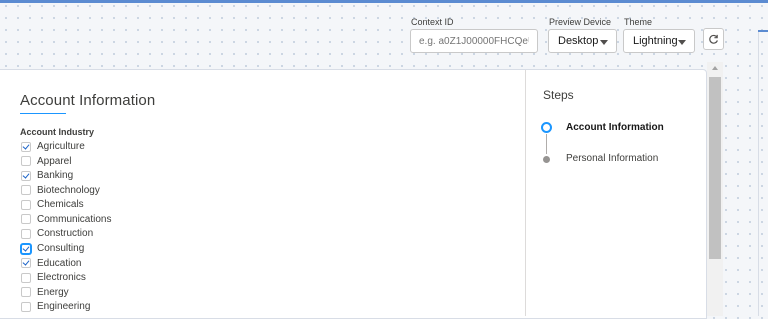 The height and width of the screenshot is (319, 768). Describe the element at coordinates (384, 1) in the screenshot. I see `top-accent-bar` at that location.